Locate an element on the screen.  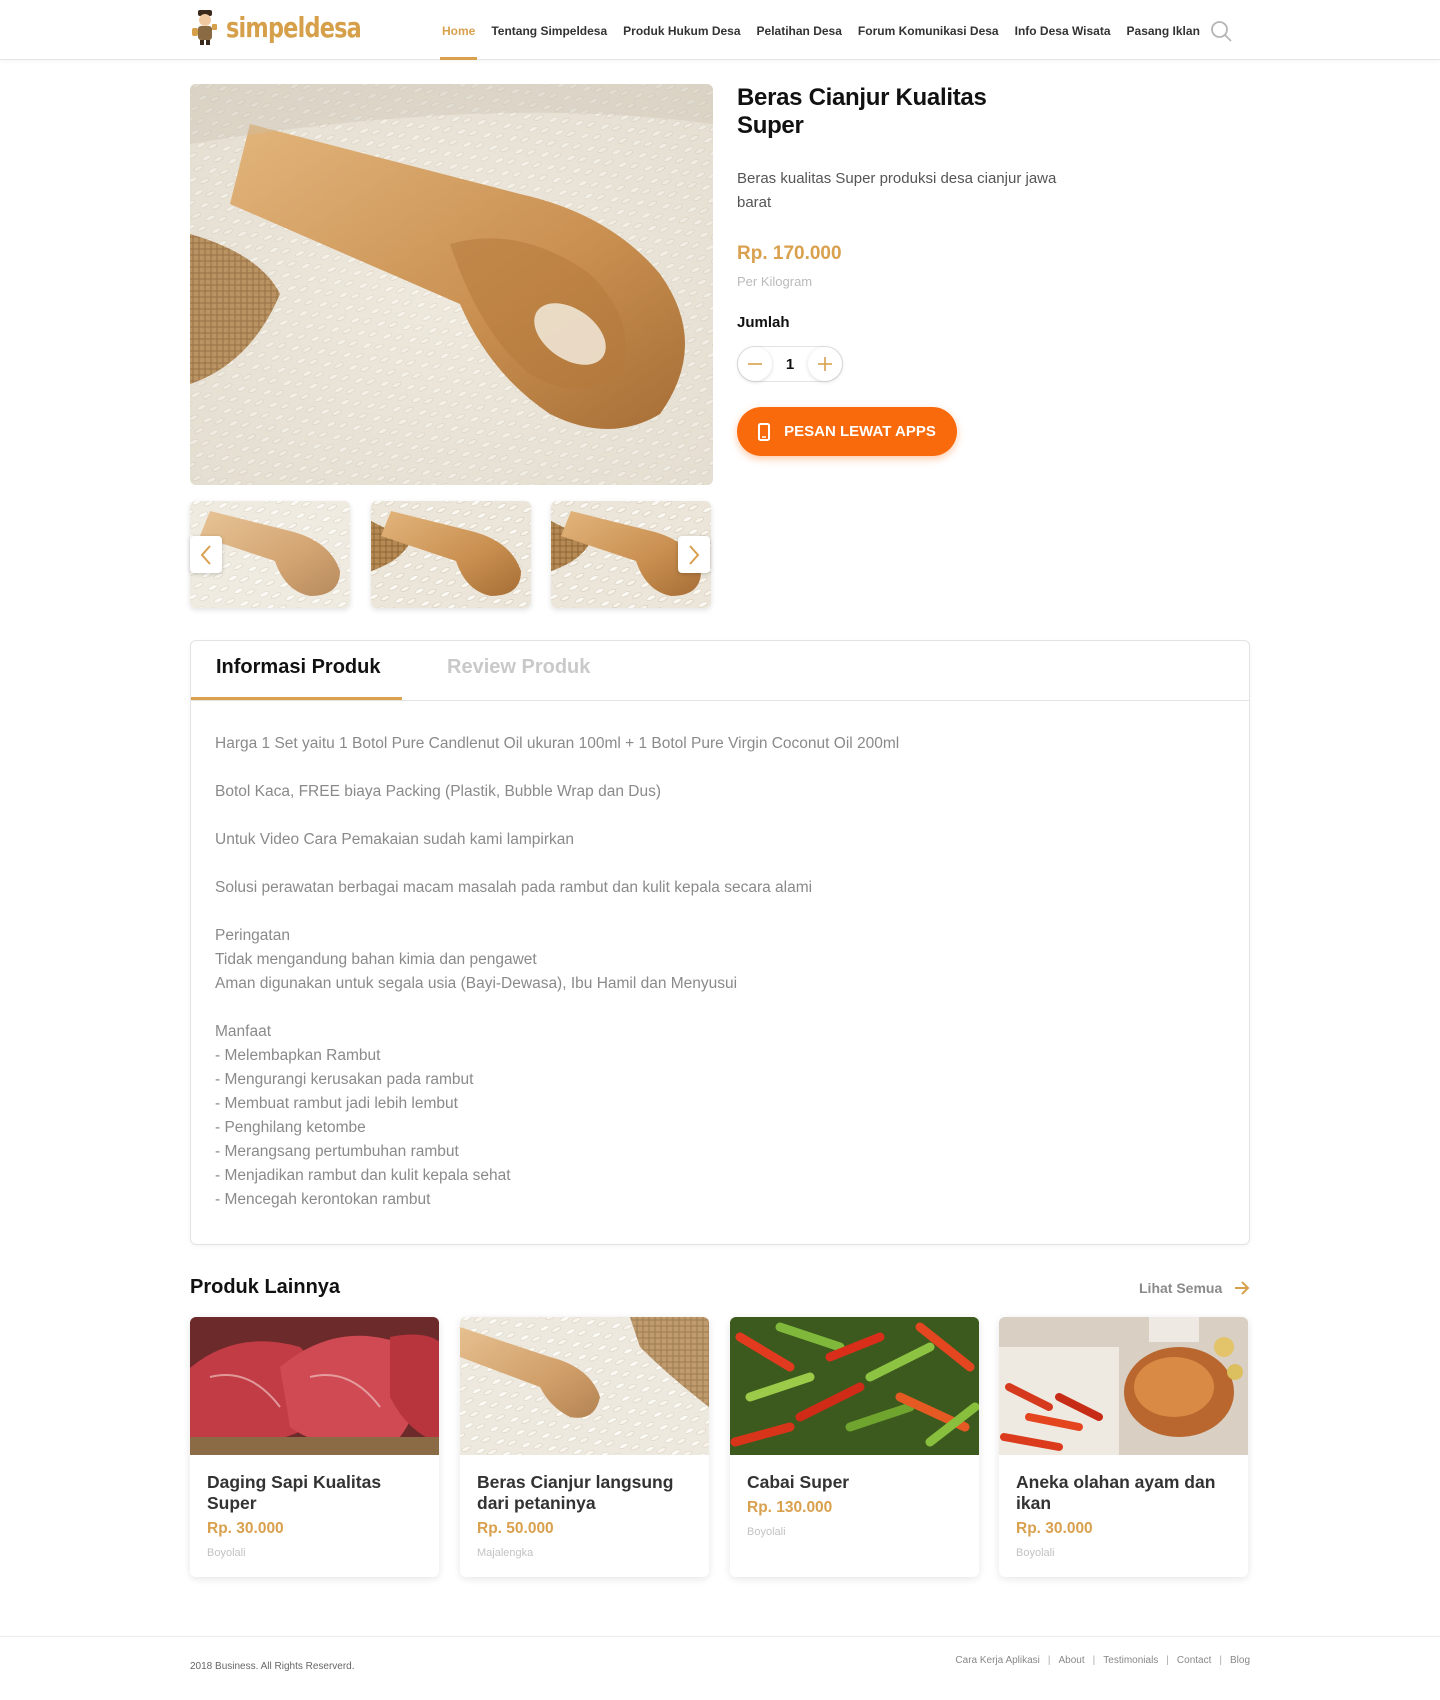
footer-link-contact: Contact is located at coordinates (1194, 1660).